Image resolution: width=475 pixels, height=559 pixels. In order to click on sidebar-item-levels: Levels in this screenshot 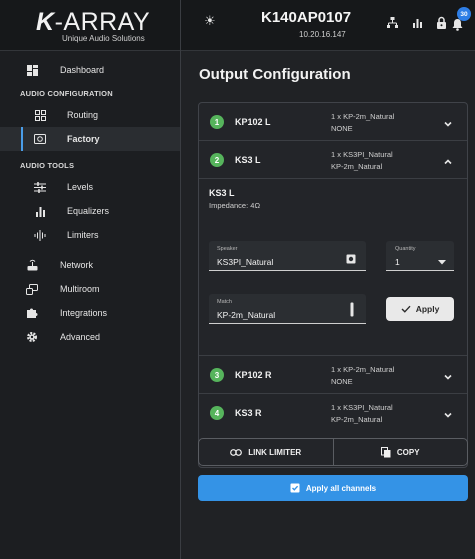, I will do `click(90, 187)`.